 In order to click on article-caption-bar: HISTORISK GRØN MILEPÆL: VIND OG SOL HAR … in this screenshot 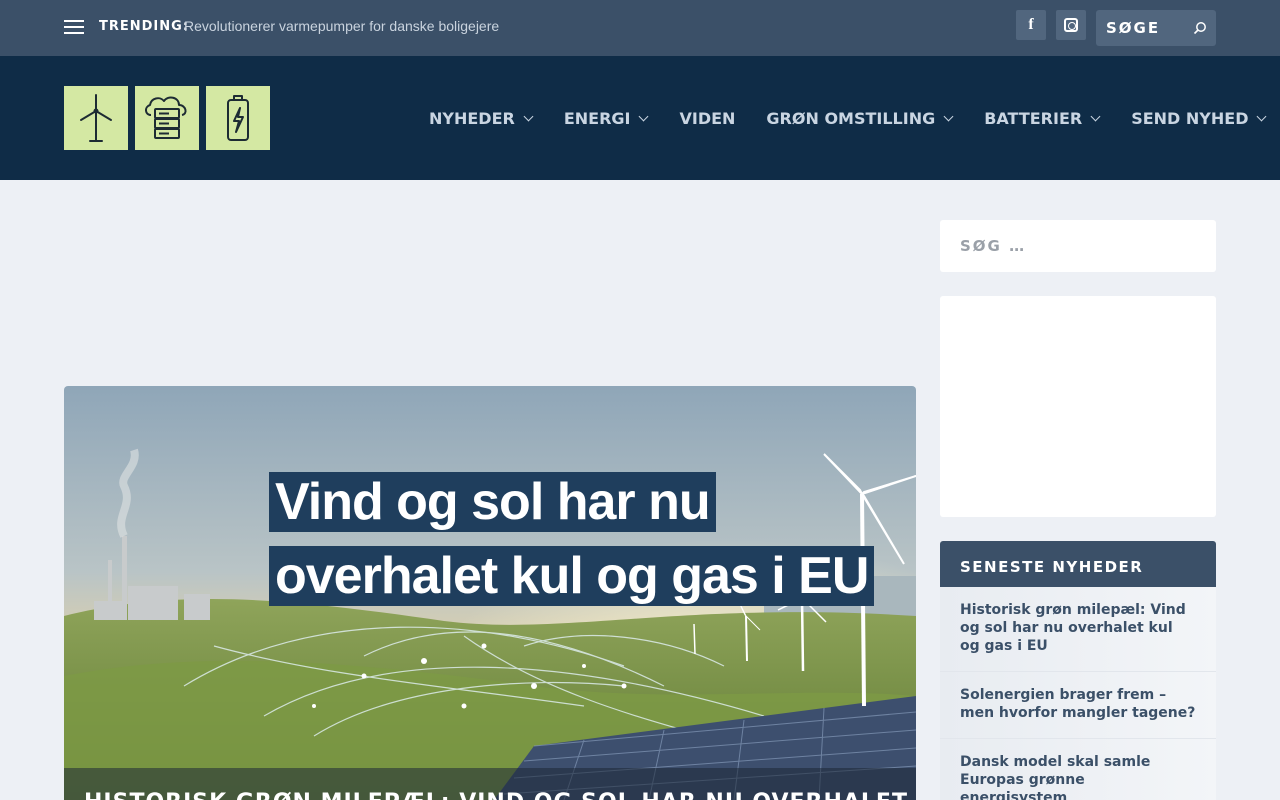, I will do `click(490, 784)`.